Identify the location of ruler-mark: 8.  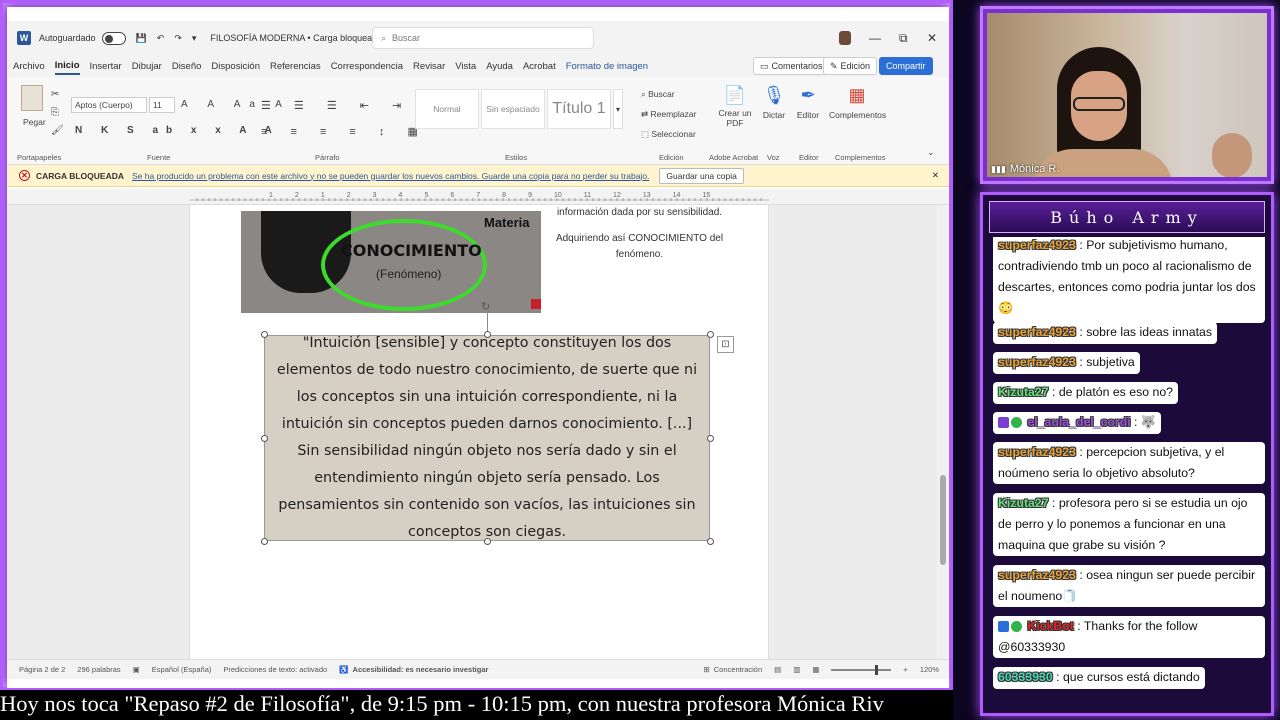
(504, 195).